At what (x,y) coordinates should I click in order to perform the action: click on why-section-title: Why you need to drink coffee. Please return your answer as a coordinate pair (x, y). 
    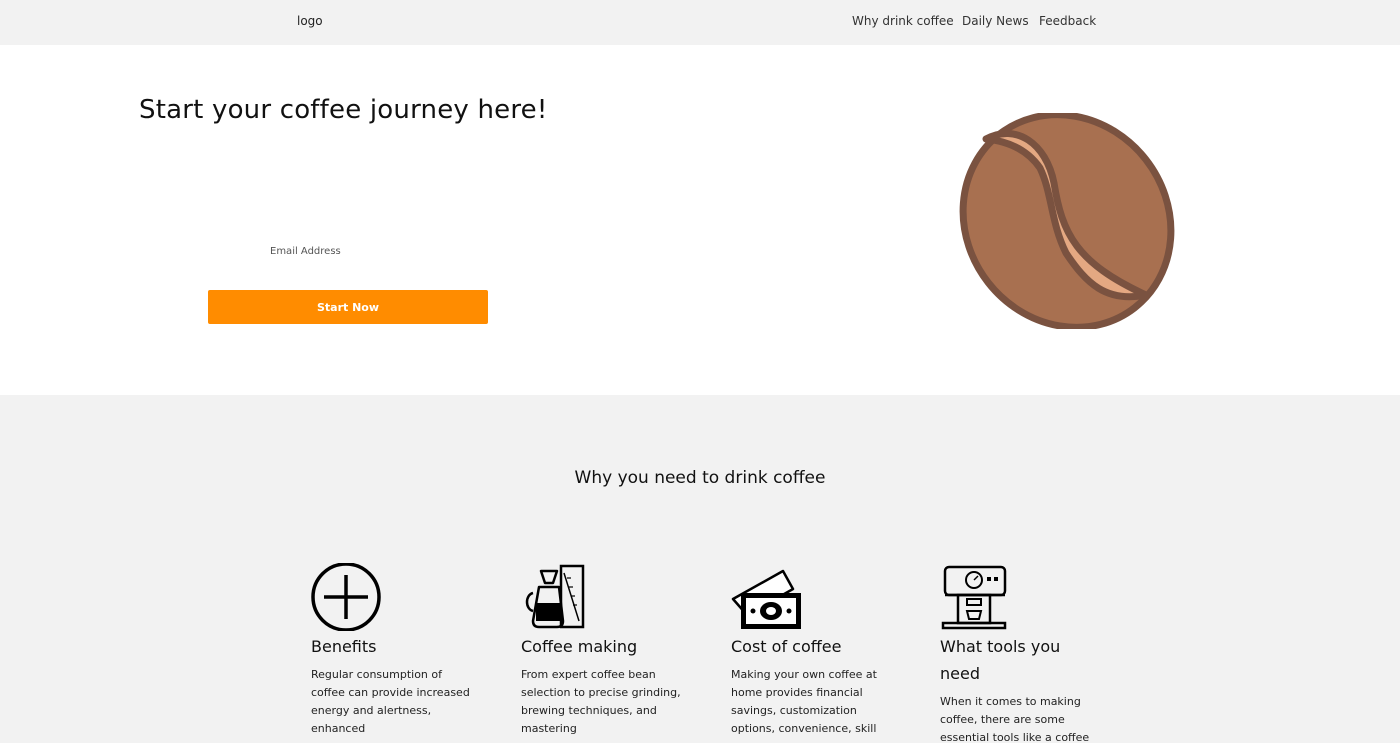
    Looking at the image, I should click on (700, 478).